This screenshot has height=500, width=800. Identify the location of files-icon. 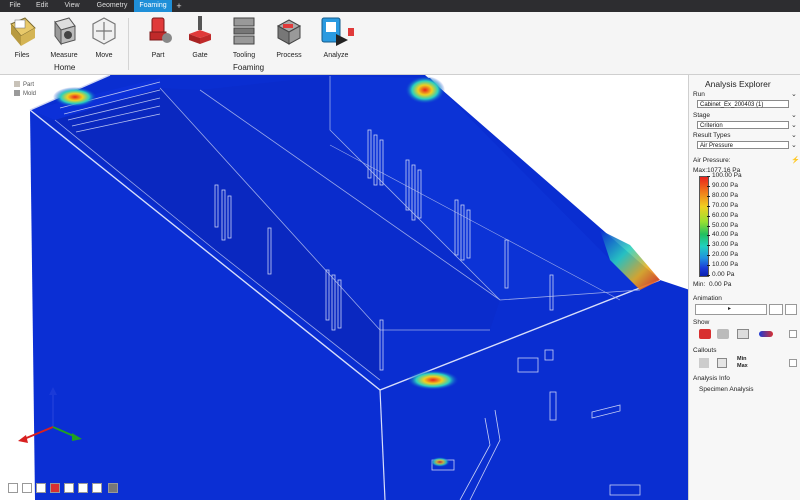
(23, 31).